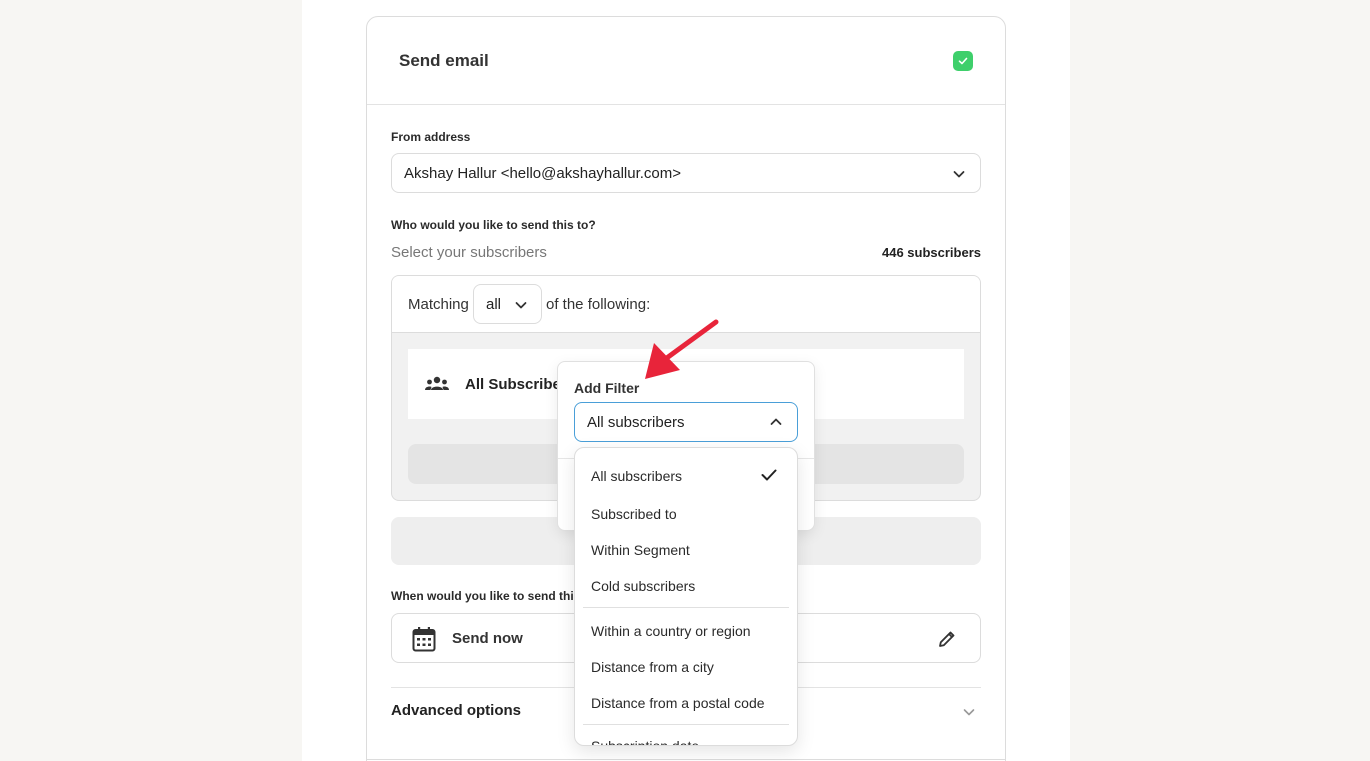 The width and height of the screenshot is (1370, 761). I want to click on menu-item-distance-postal-code: Distance from a postal code, so click(678, 703).